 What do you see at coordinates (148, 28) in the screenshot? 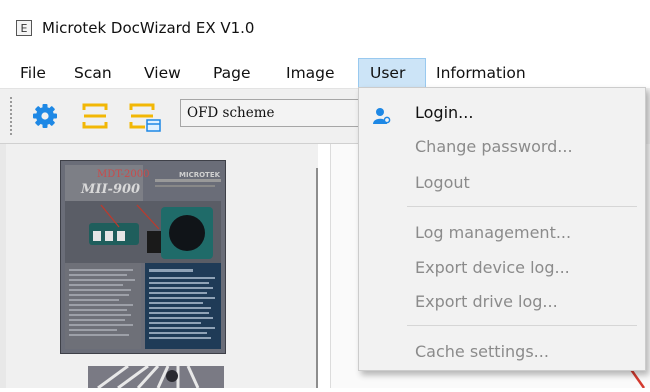
I see `window-title: Microtek DocWizard EX V1.0` at bounding box center [148, 28].